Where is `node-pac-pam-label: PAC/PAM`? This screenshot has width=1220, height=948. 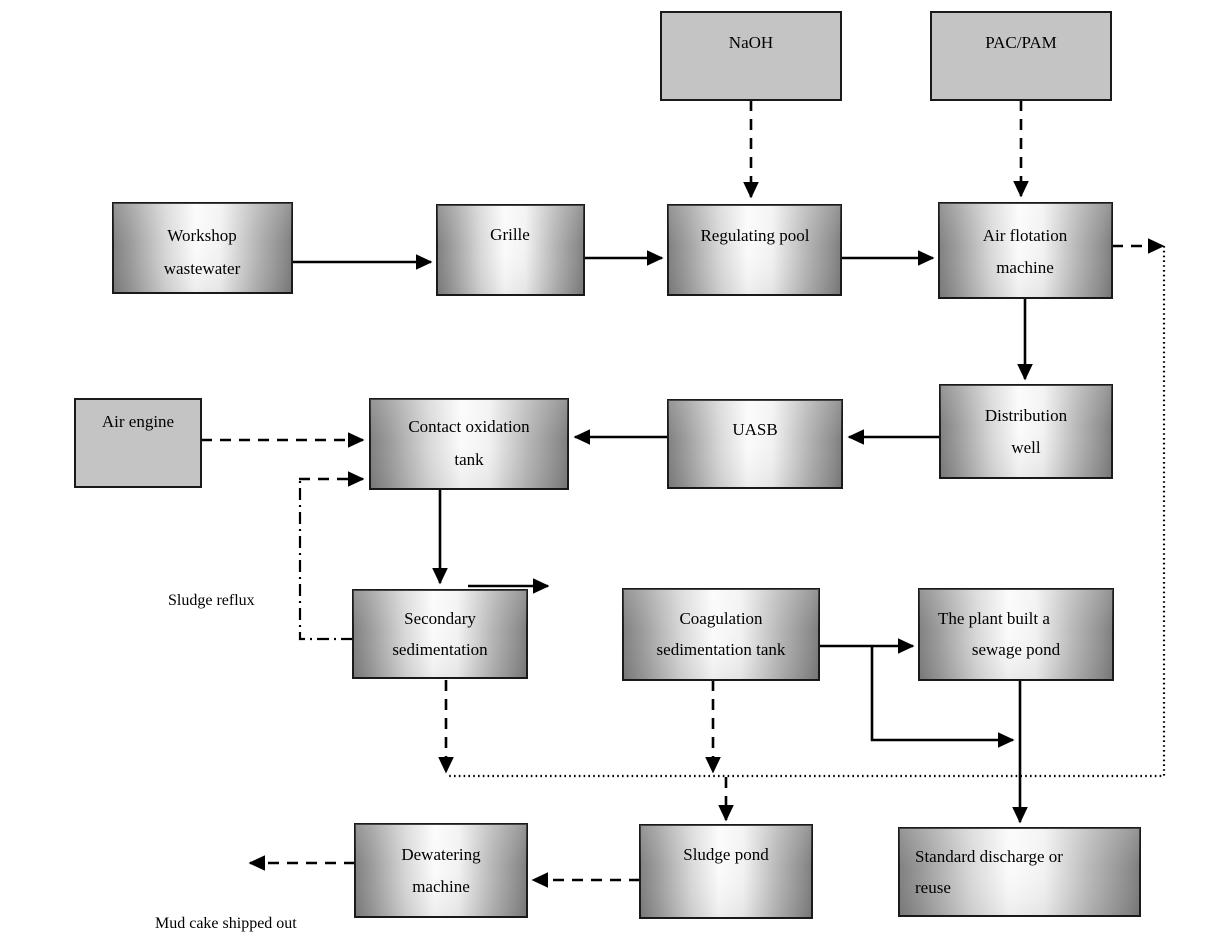 node-pac-pam-label: PAC/PAM is located at coordinates (1021, 42).